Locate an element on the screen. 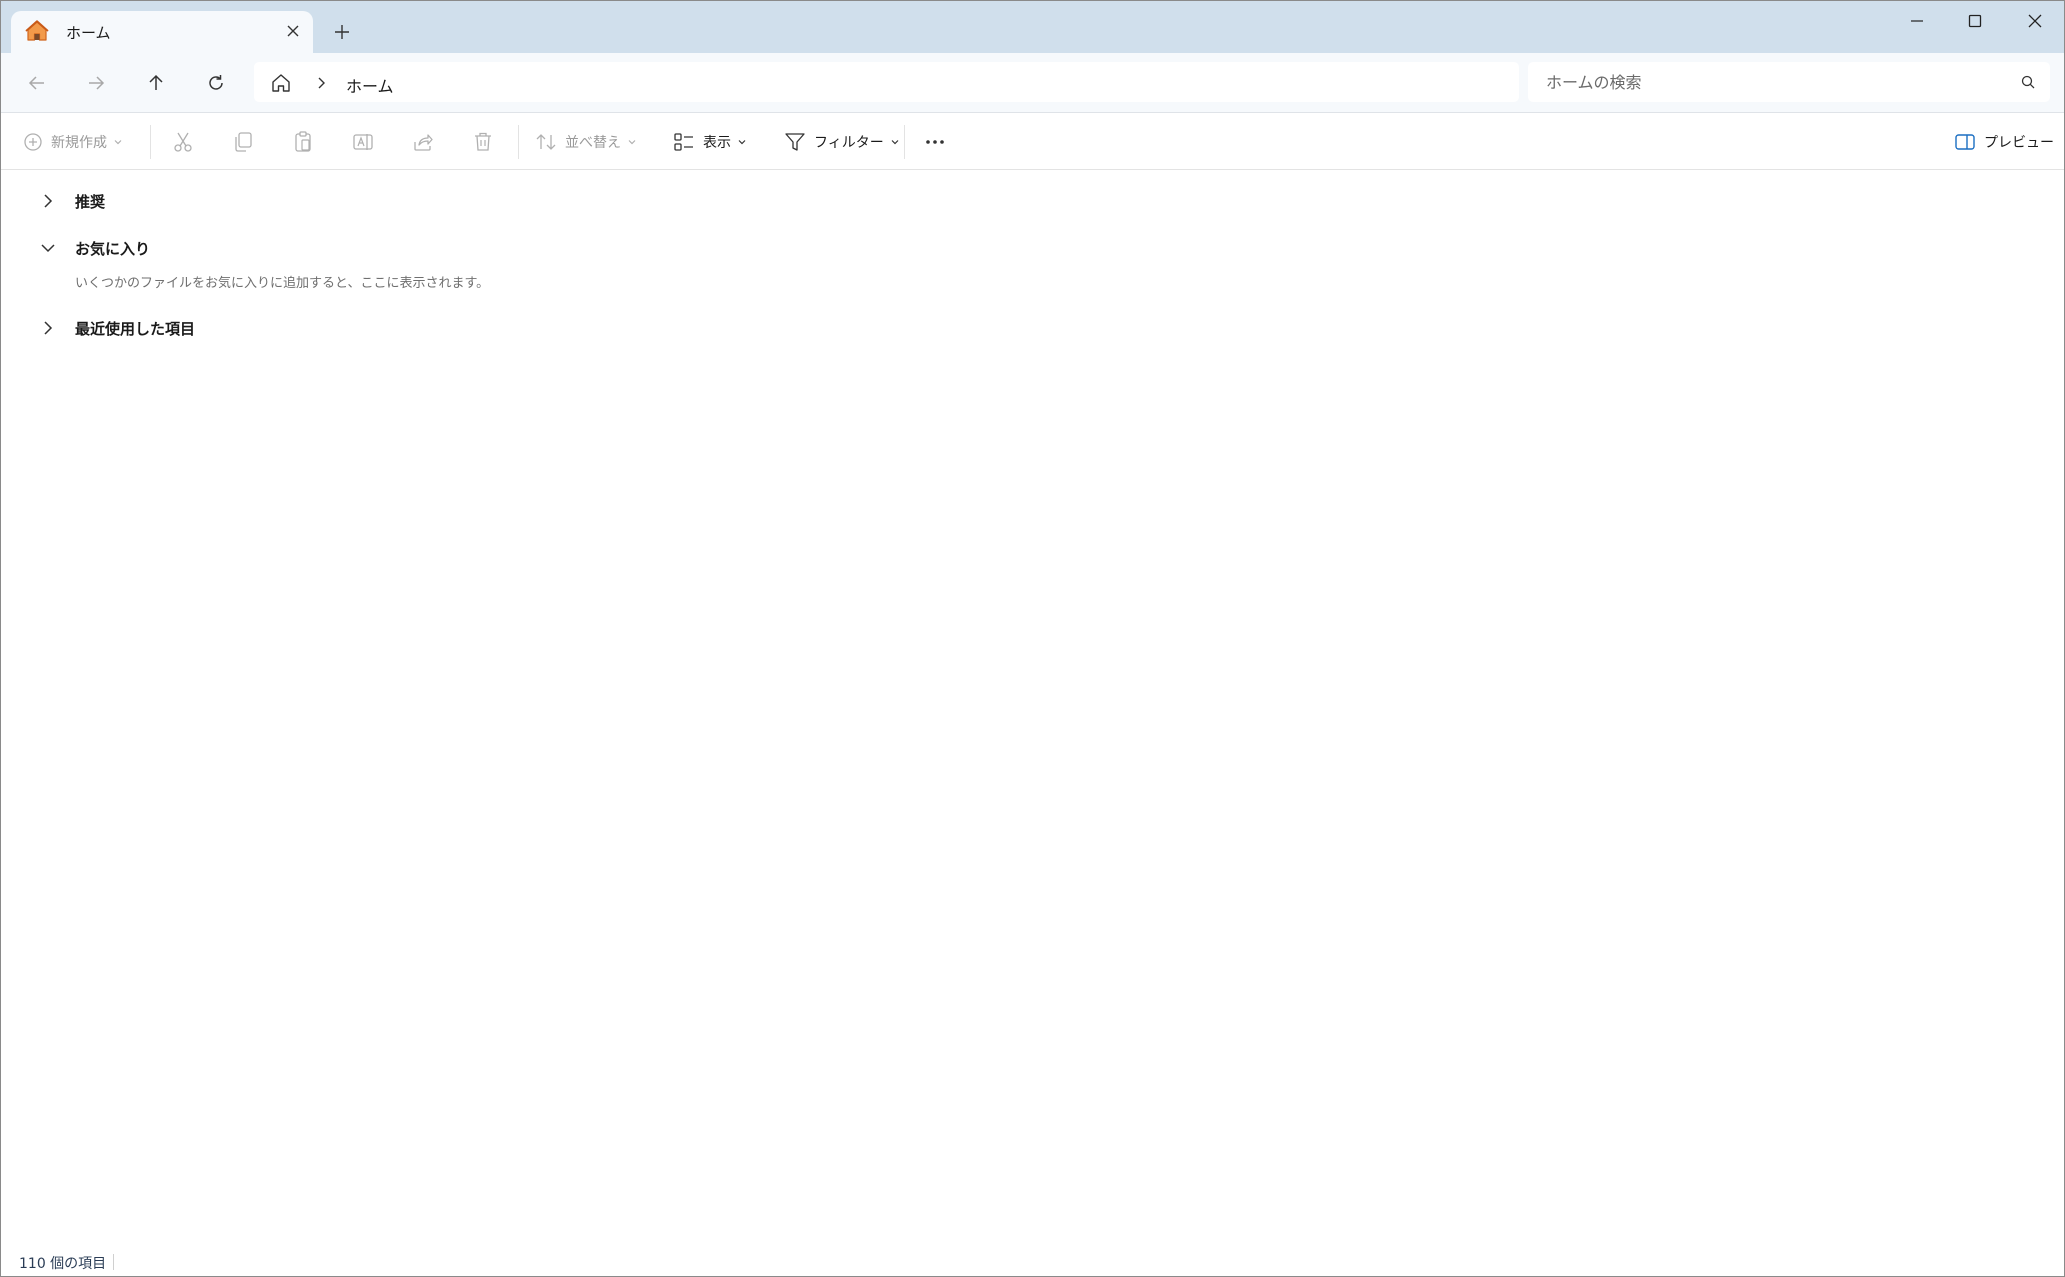  close-icon is located at coordinates (2035, 21).